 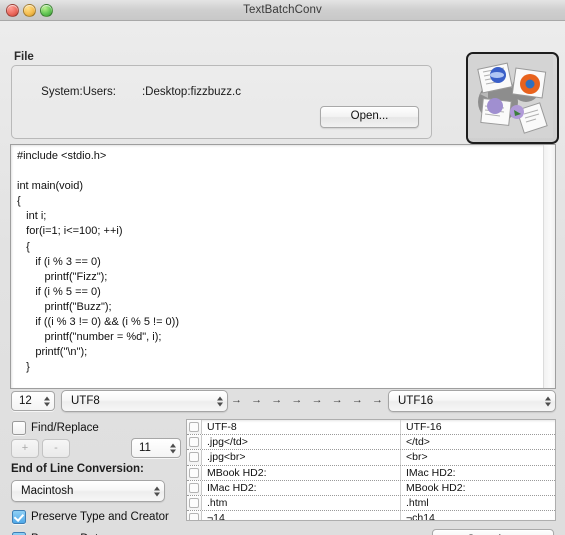 I want to click on find-replace-checkbox-row: Find/Replace, so click(x=55, y=428).